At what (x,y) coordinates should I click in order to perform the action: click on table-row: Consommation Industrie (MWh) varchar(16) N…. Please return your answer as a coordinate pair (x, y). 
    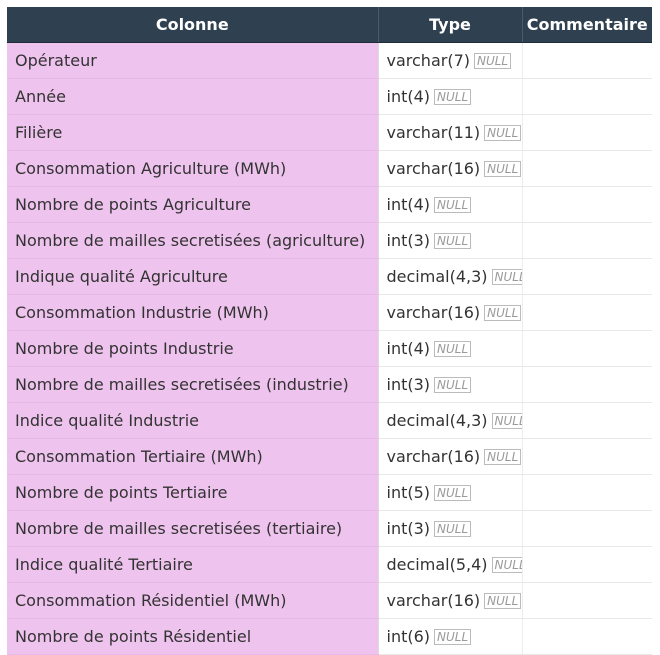
    Looking at the image, I should click on (329, 312).